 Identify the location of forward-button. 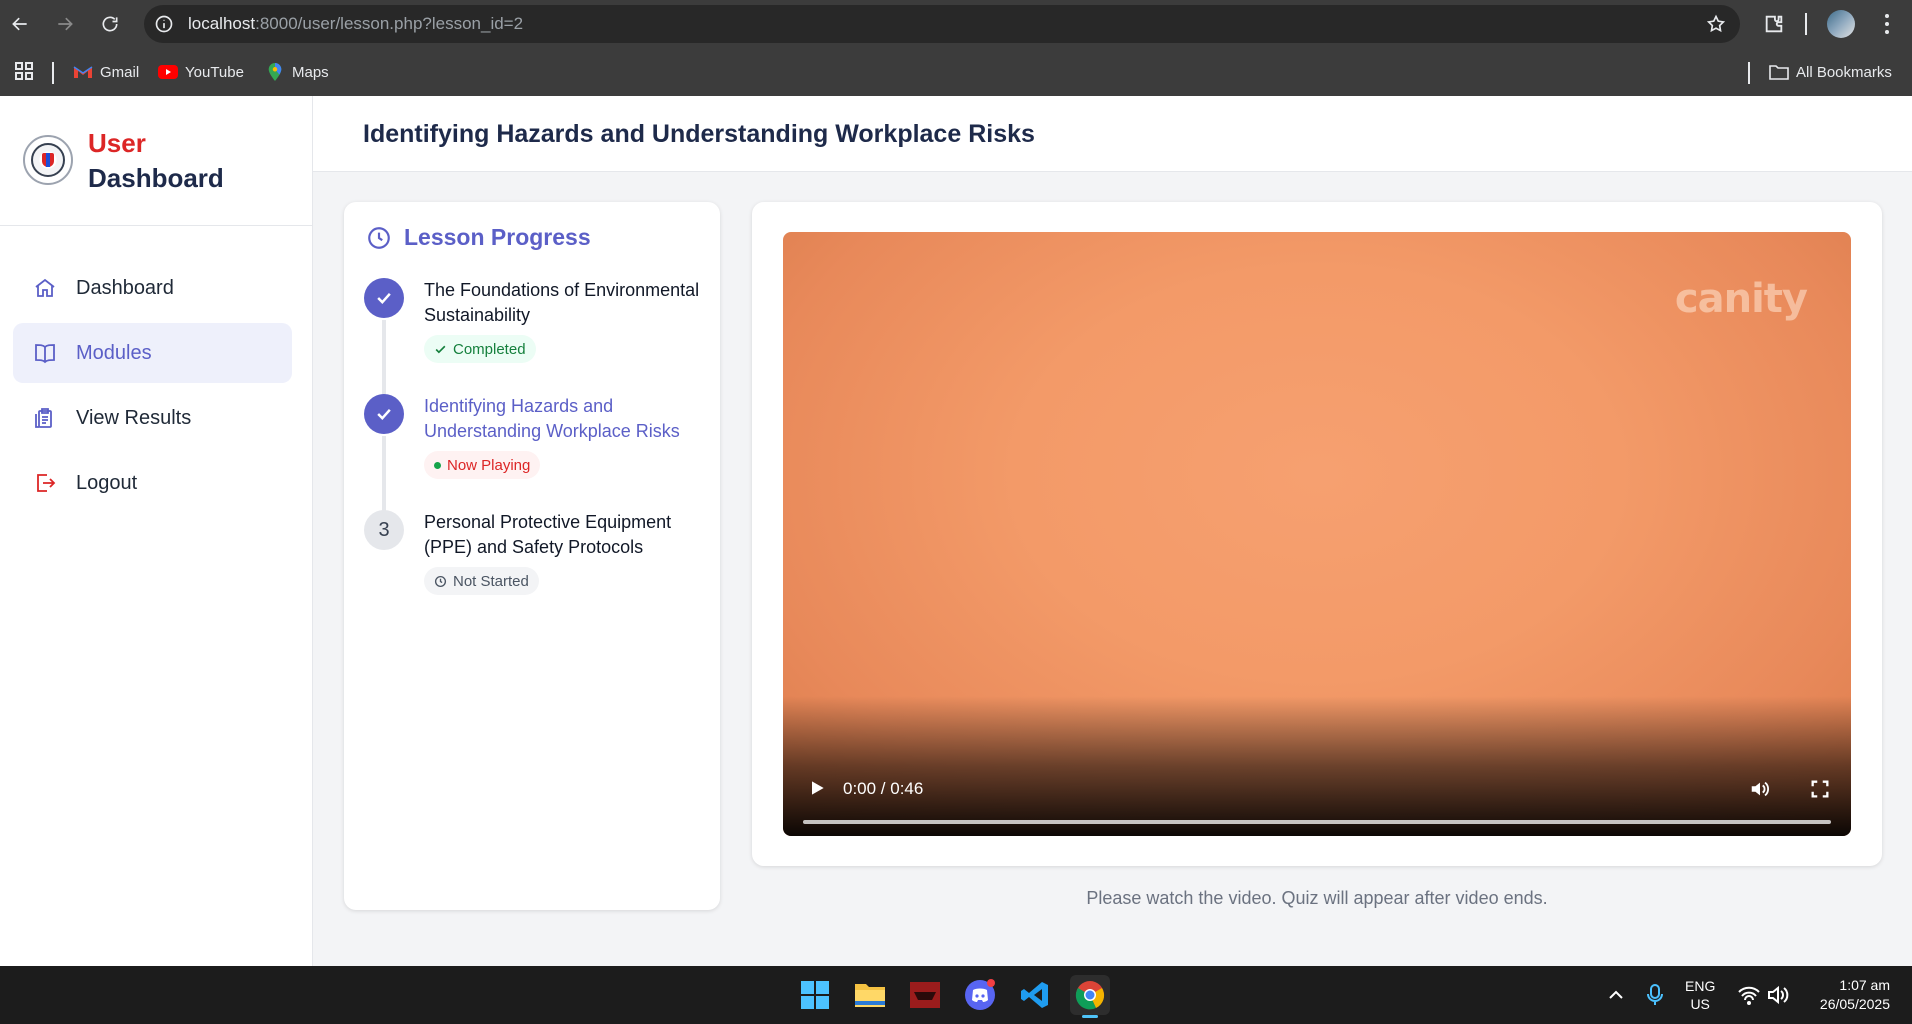
(65, 24).